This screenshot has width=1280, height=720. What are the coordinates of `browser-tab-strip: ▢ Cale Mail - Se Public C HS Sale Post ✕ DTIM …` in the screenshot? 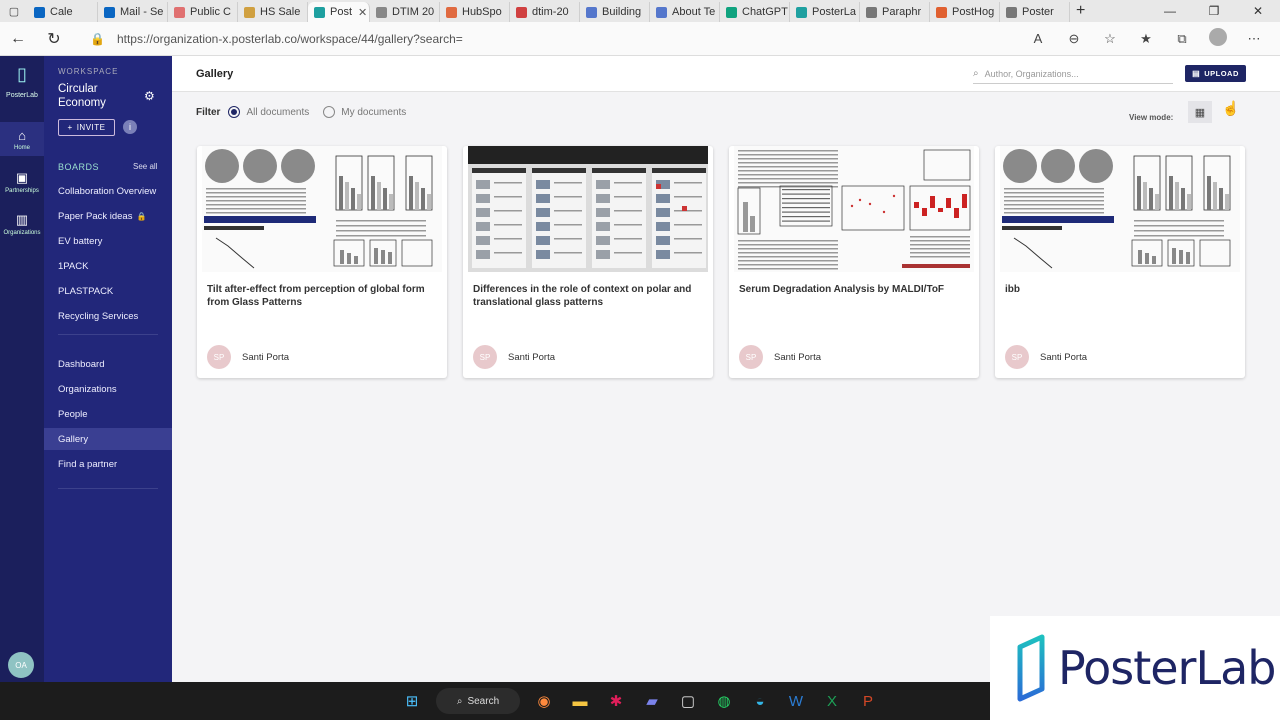 It's located at (640, 11).